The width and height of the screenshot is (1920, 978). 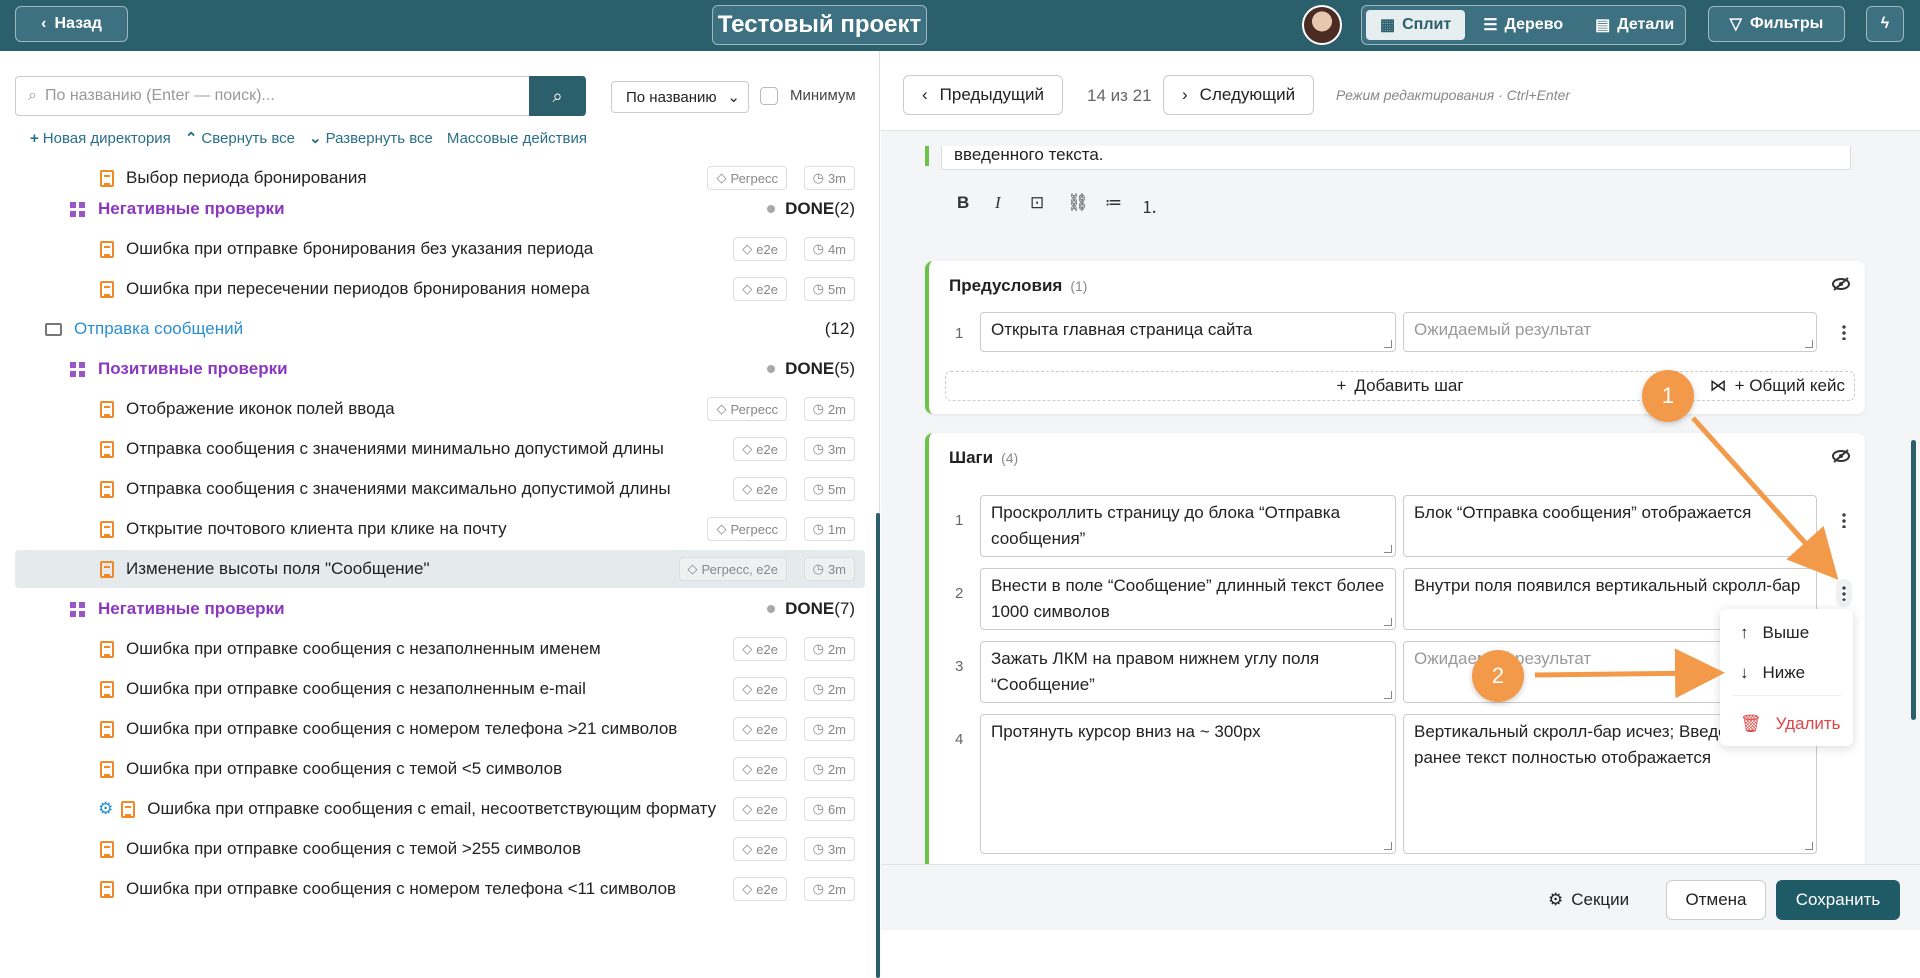 I want to click on save-button: Сохранить, so click(x=1838, y=900).